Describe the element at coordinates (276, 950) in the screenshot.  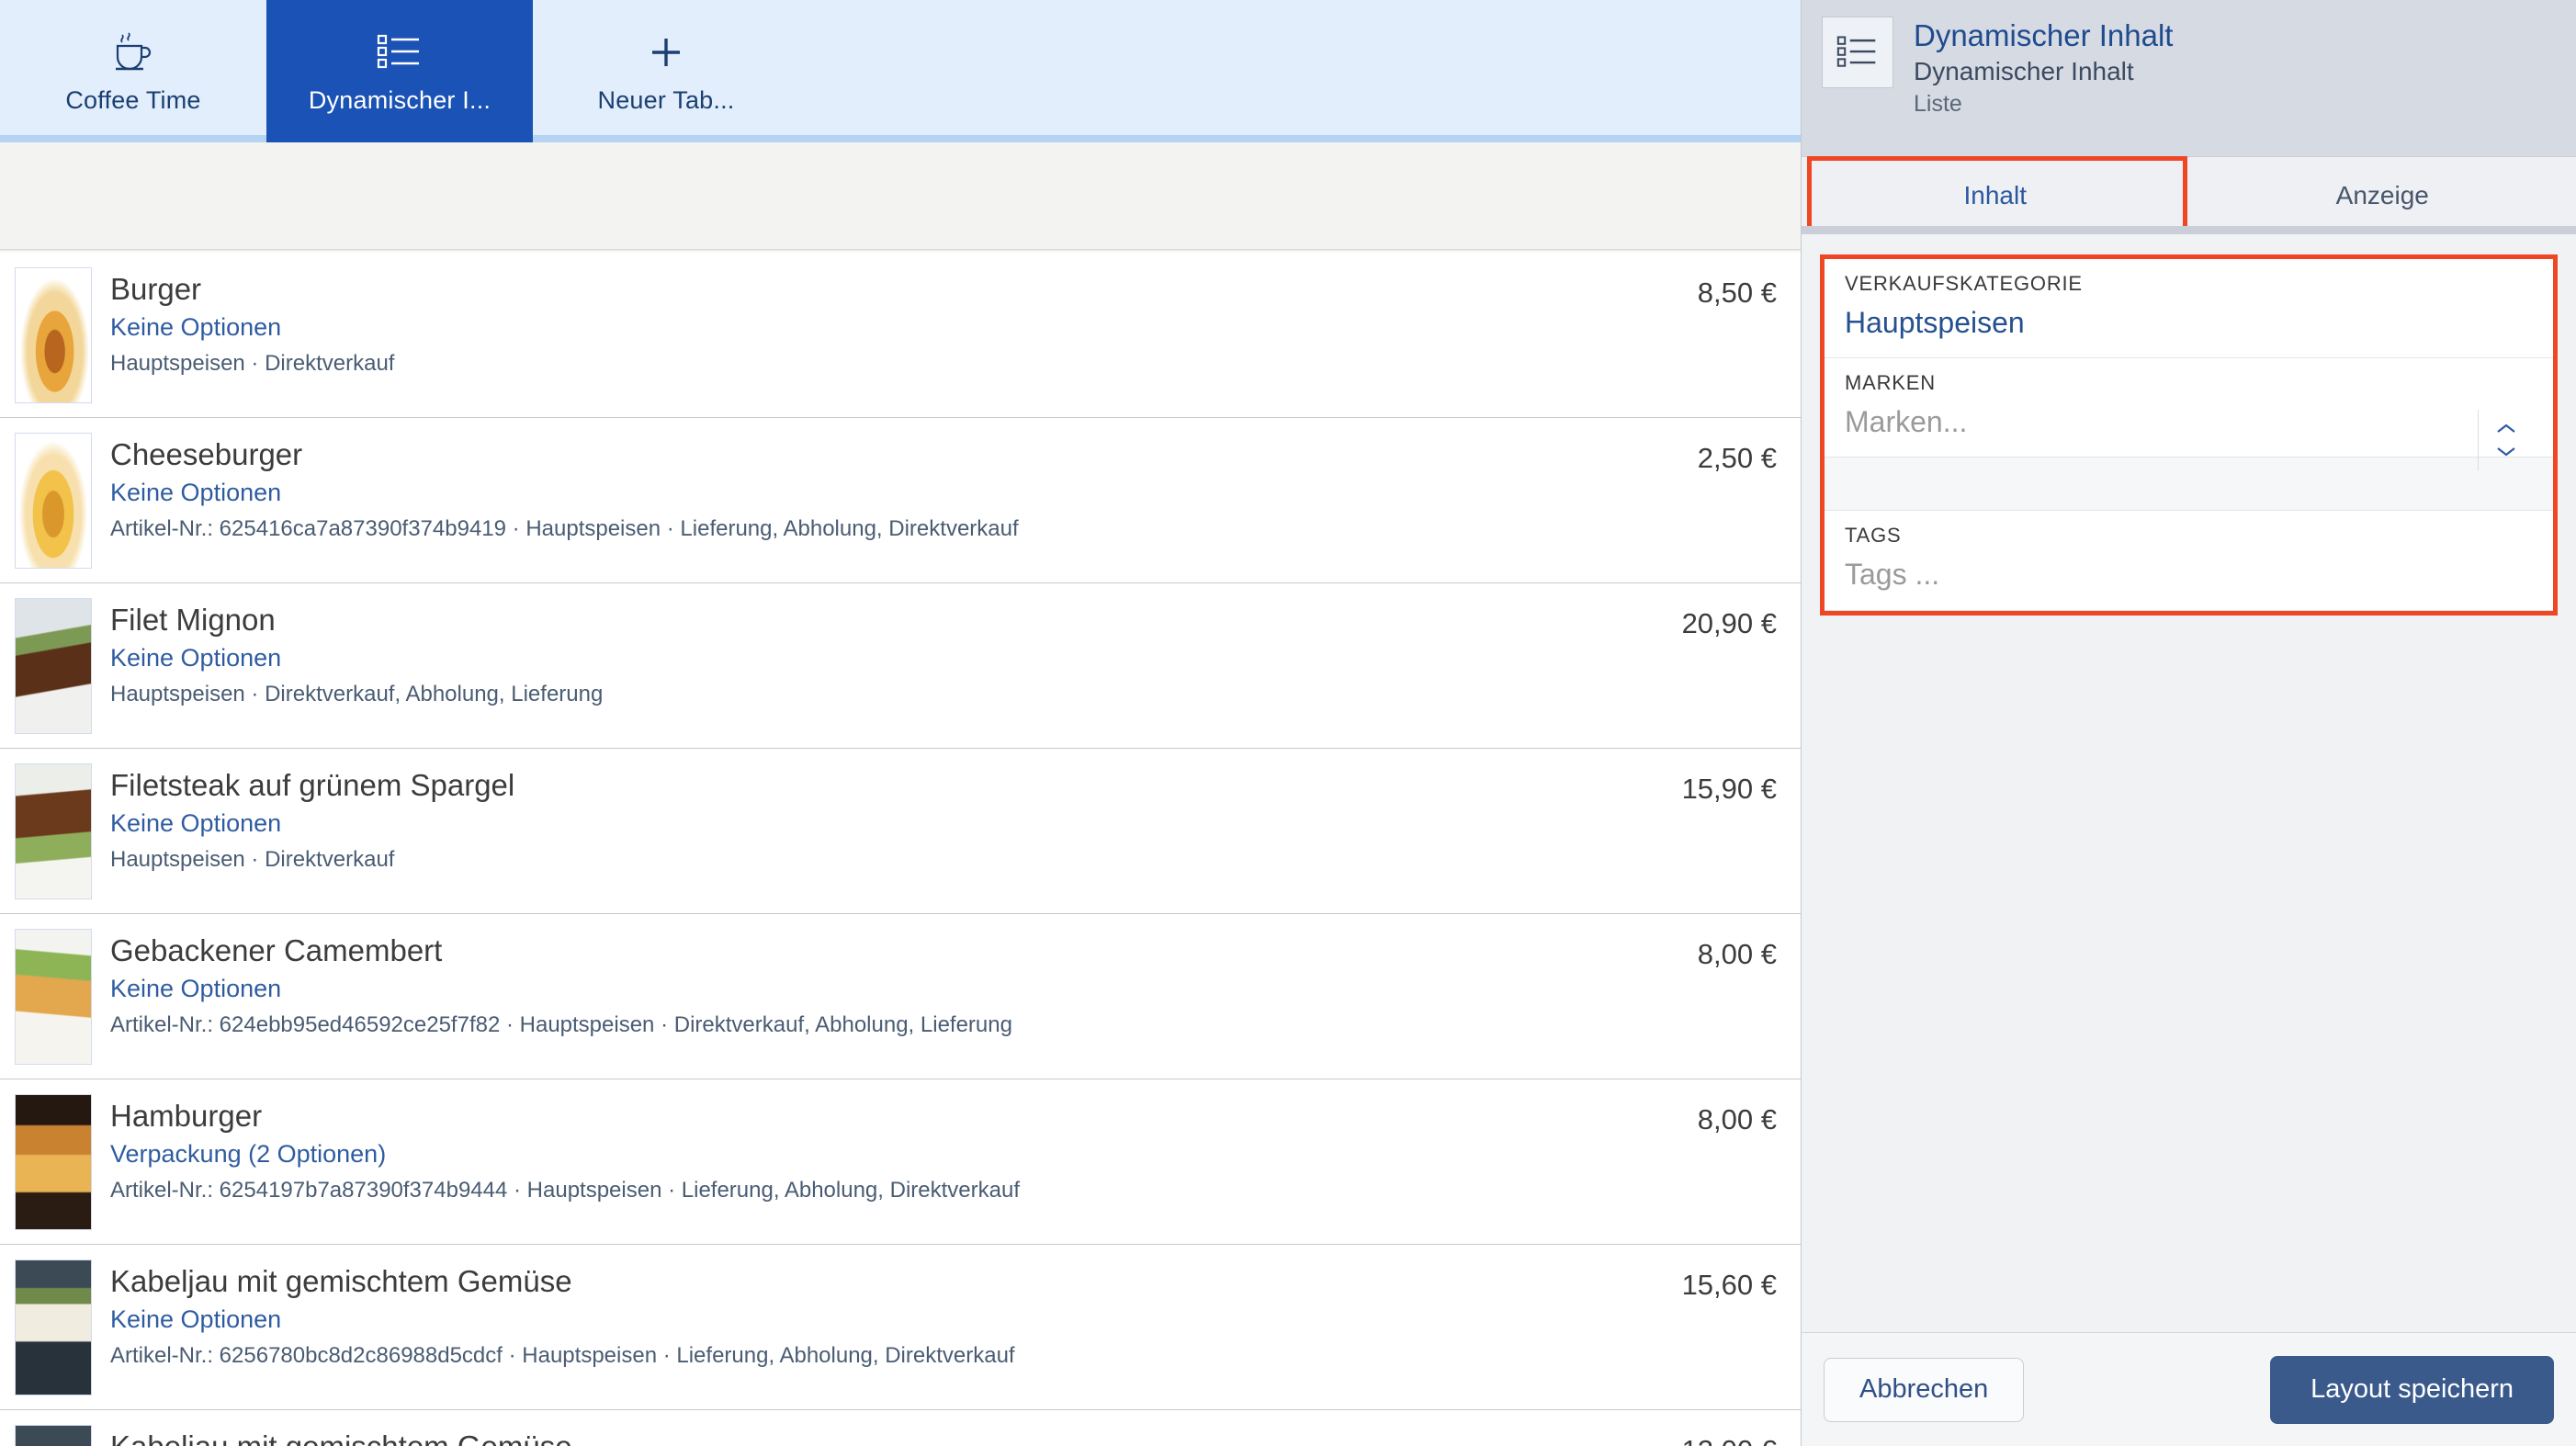
I see `item-title: Gebackener Camembert` at that location.